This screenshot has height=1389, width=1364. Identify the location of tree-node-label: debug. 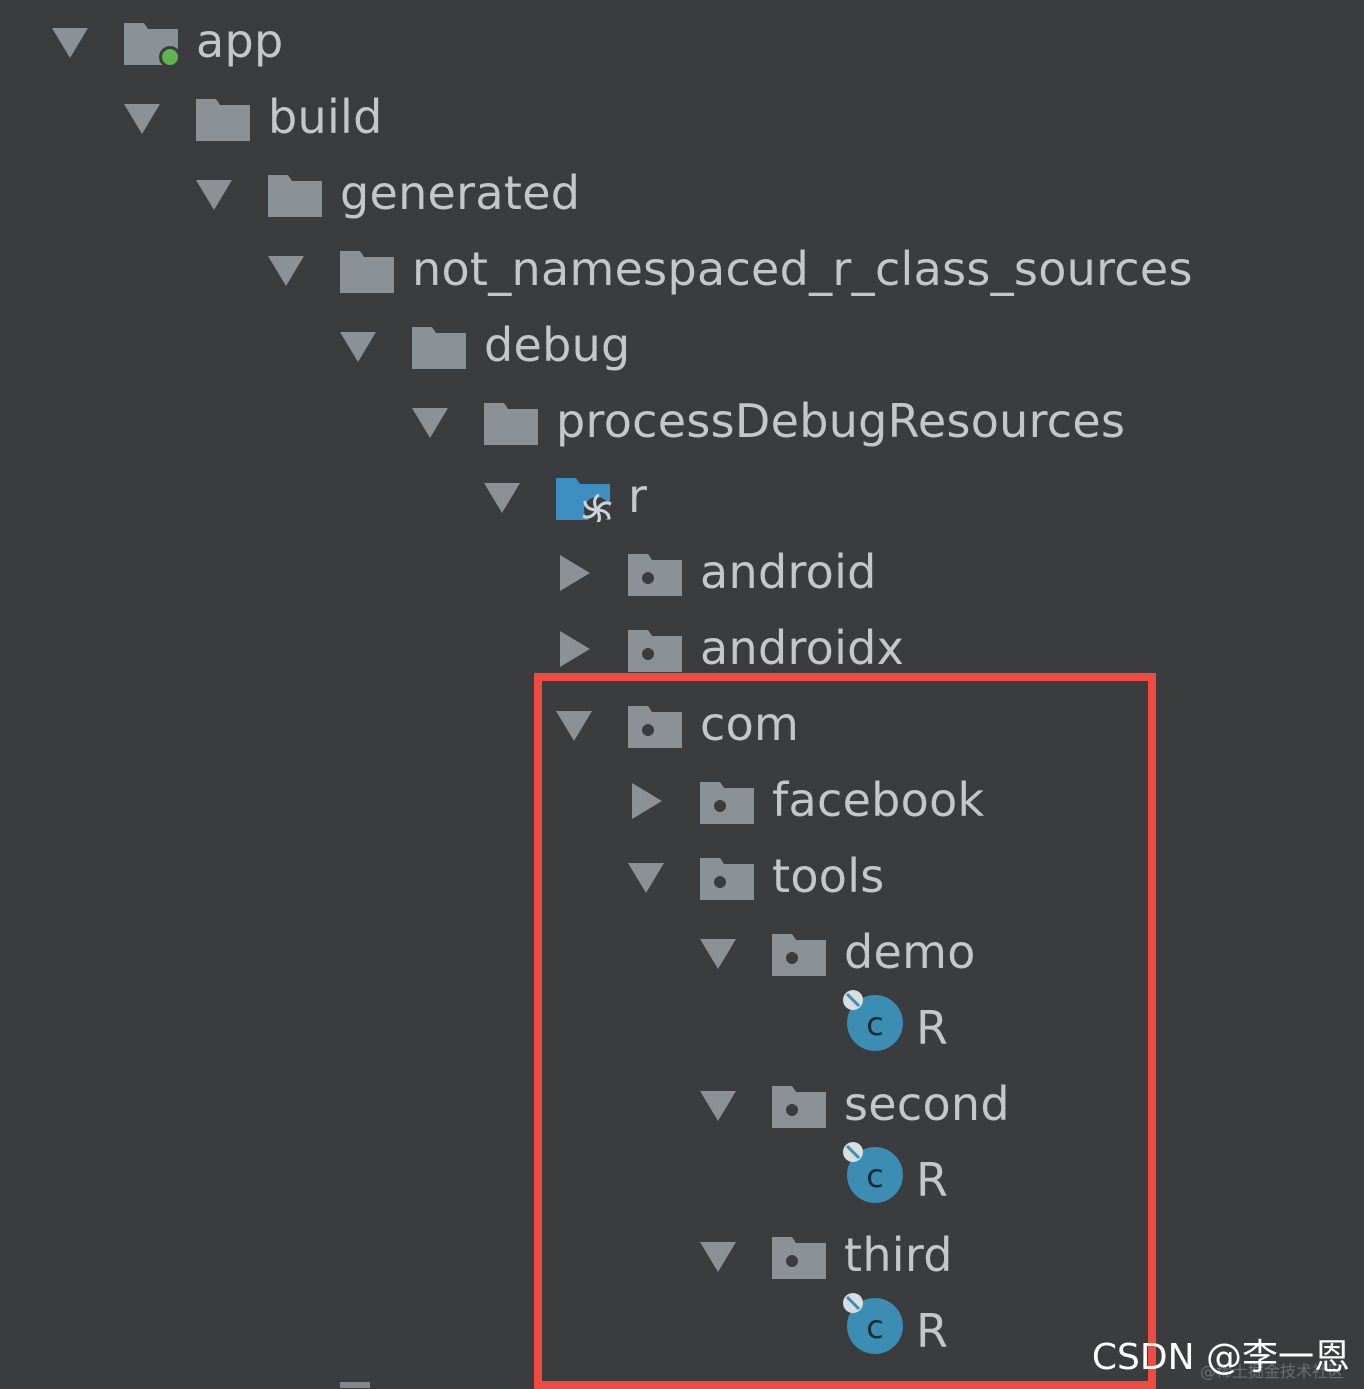
(557, 344).